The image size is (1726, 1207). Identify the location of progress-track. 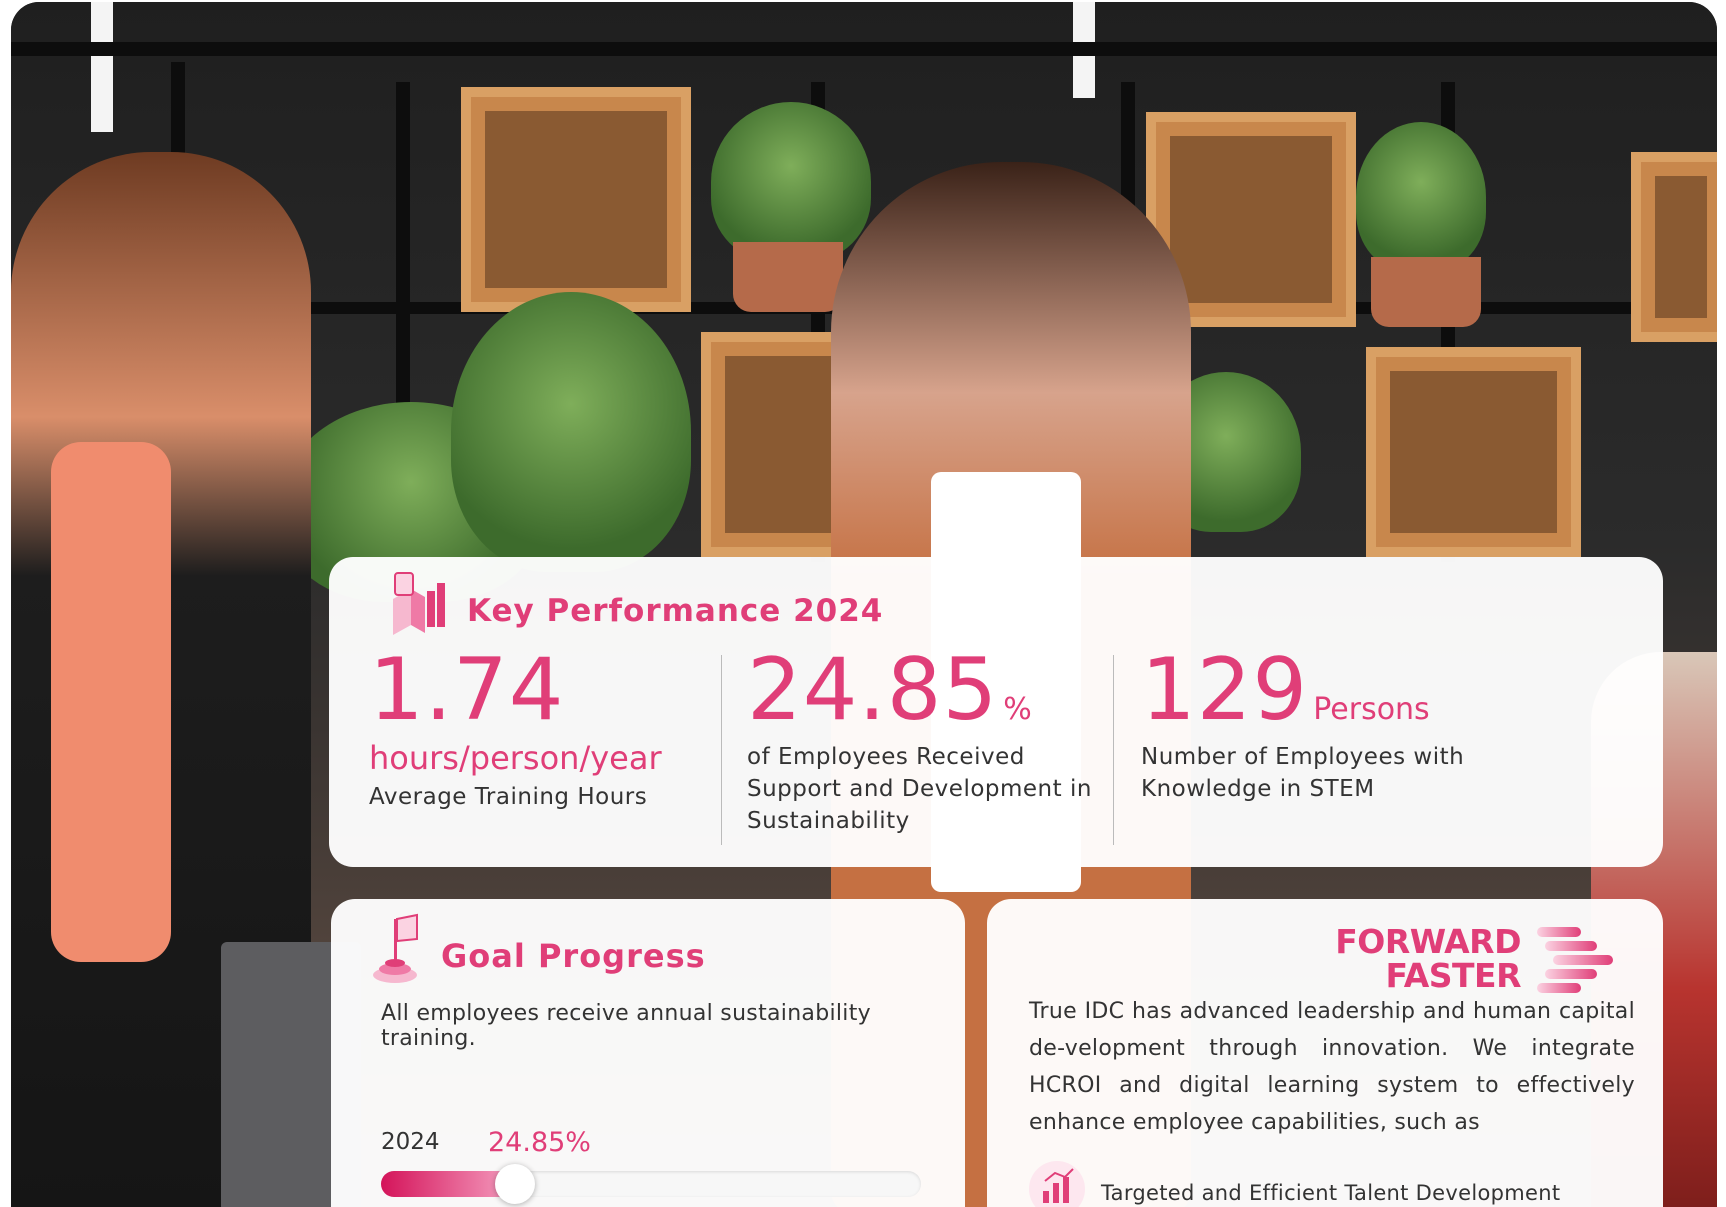
(651, 1184).